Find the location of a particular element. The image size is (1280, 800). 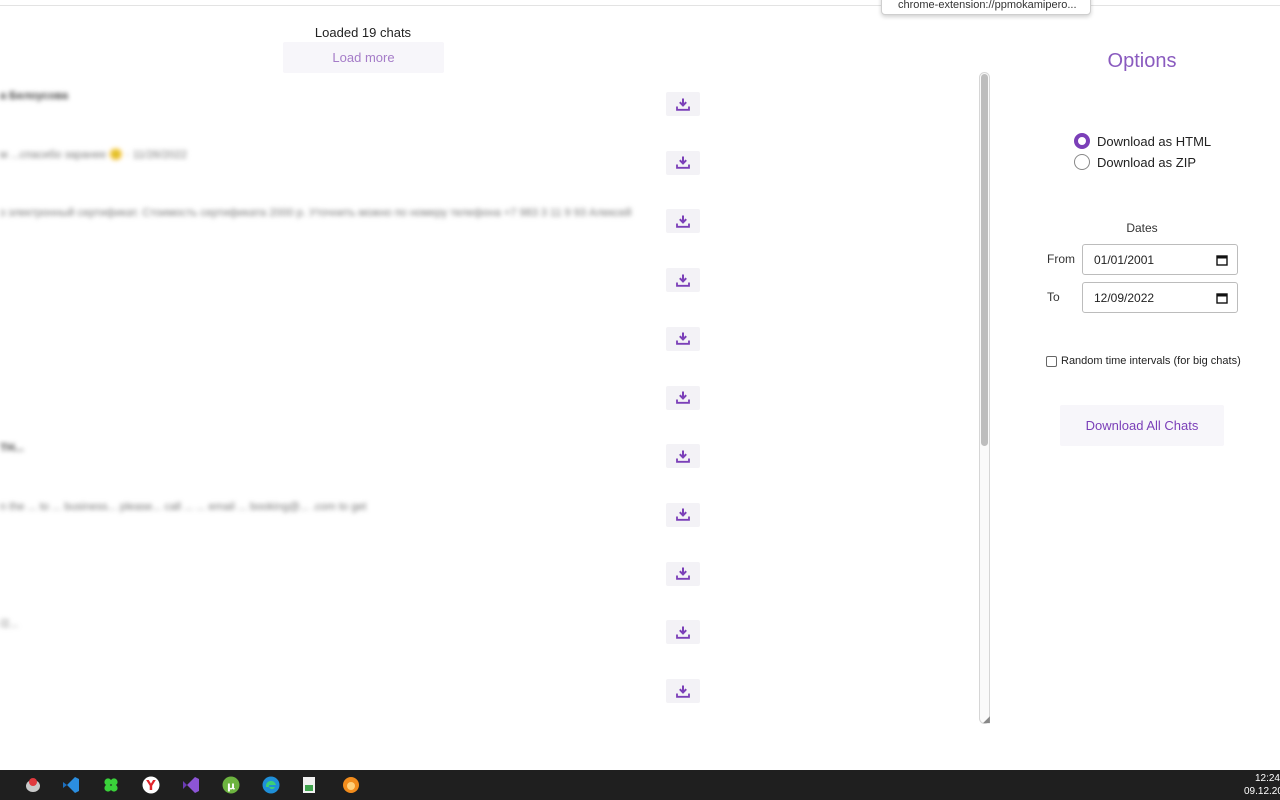

load-more-button: Load more is located at coordinates (363, 57).